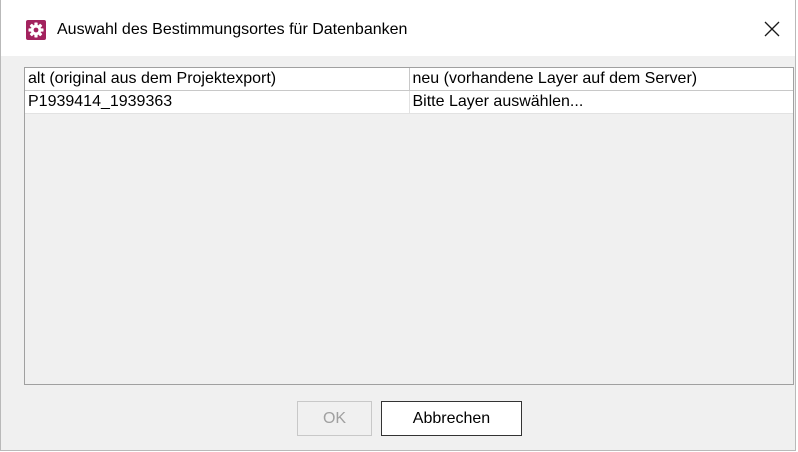 The height and width of the screenshot is (452, 798). Describe the element at coordinates (451, 418) in the screenshot. I see `cancel-button: Abbrechen` at that location.